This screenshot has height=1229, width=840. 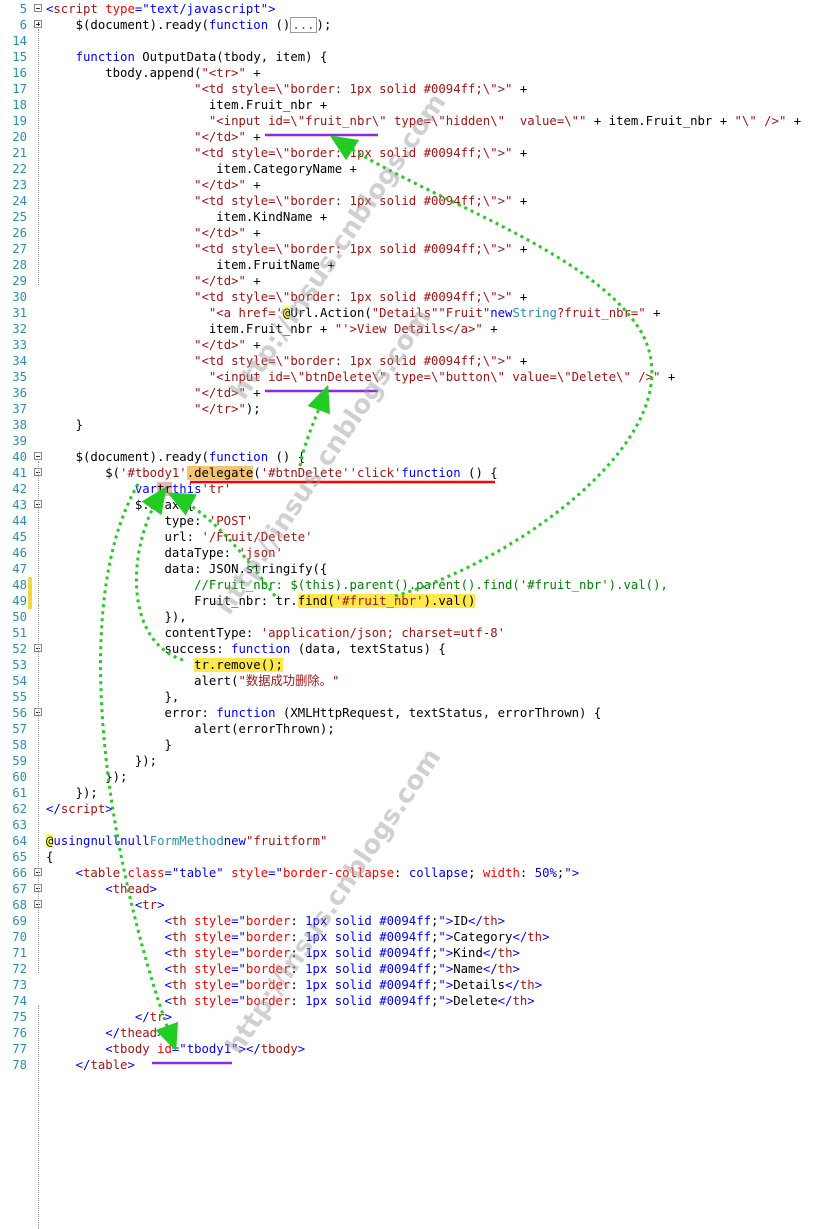 What do you see at coordinates (314, 425) in the screenshot?
I see `arrow-delegate-to-btndelete` at bounding box center [314, 425].